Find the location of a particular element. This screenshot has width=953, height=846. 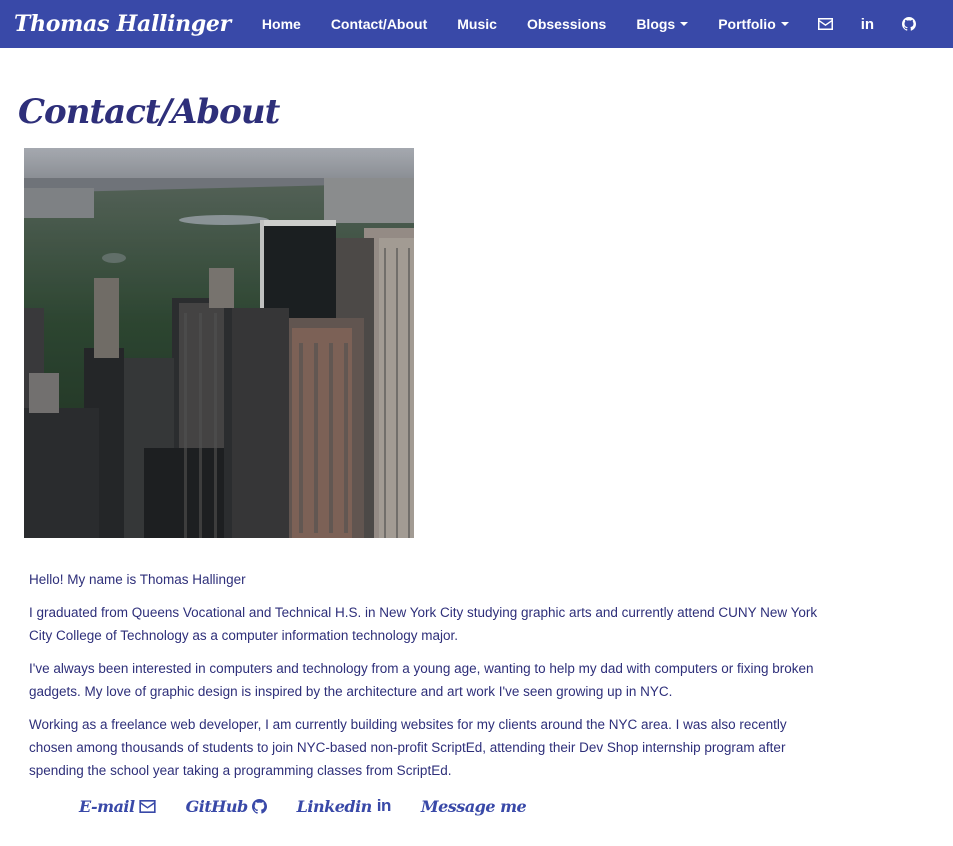

github-link: GitHub is located at coordinates (226, 806).